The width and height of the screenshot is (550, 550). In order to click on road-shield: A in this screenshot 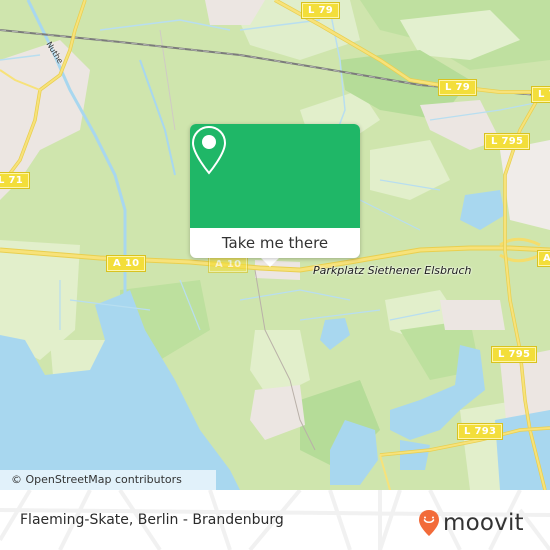, I will do `click(543, 258)`.